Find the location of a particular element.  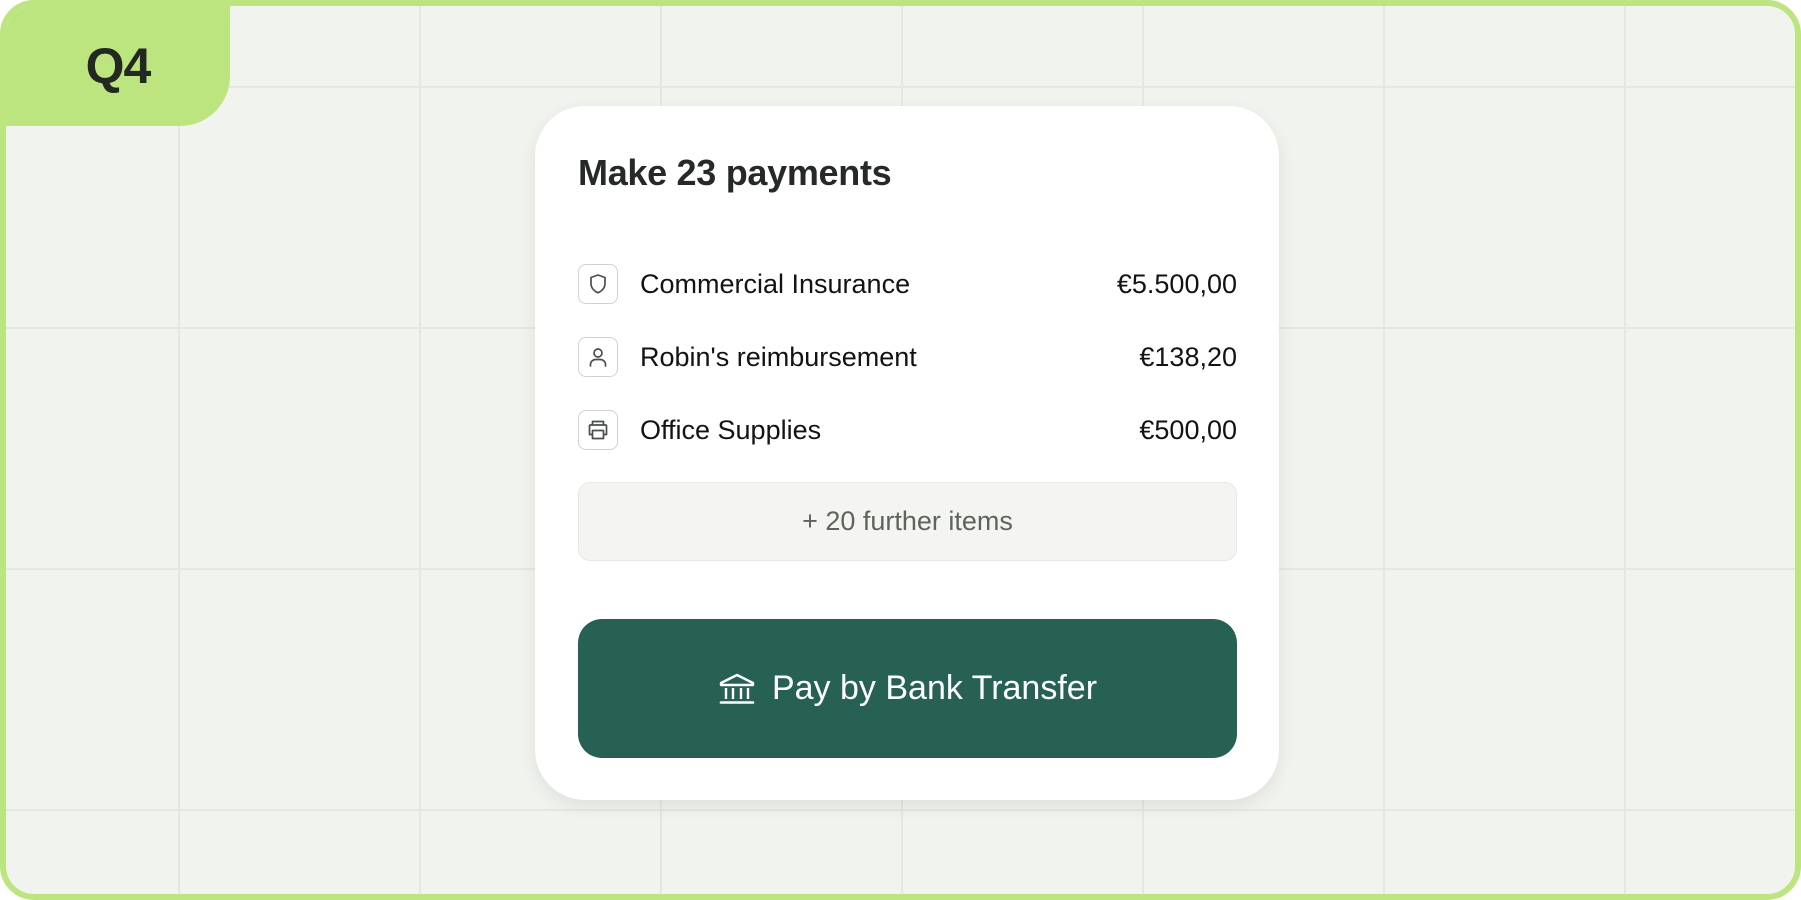

payment-row-label: Office Supplies is located at coordinates (731, 429).